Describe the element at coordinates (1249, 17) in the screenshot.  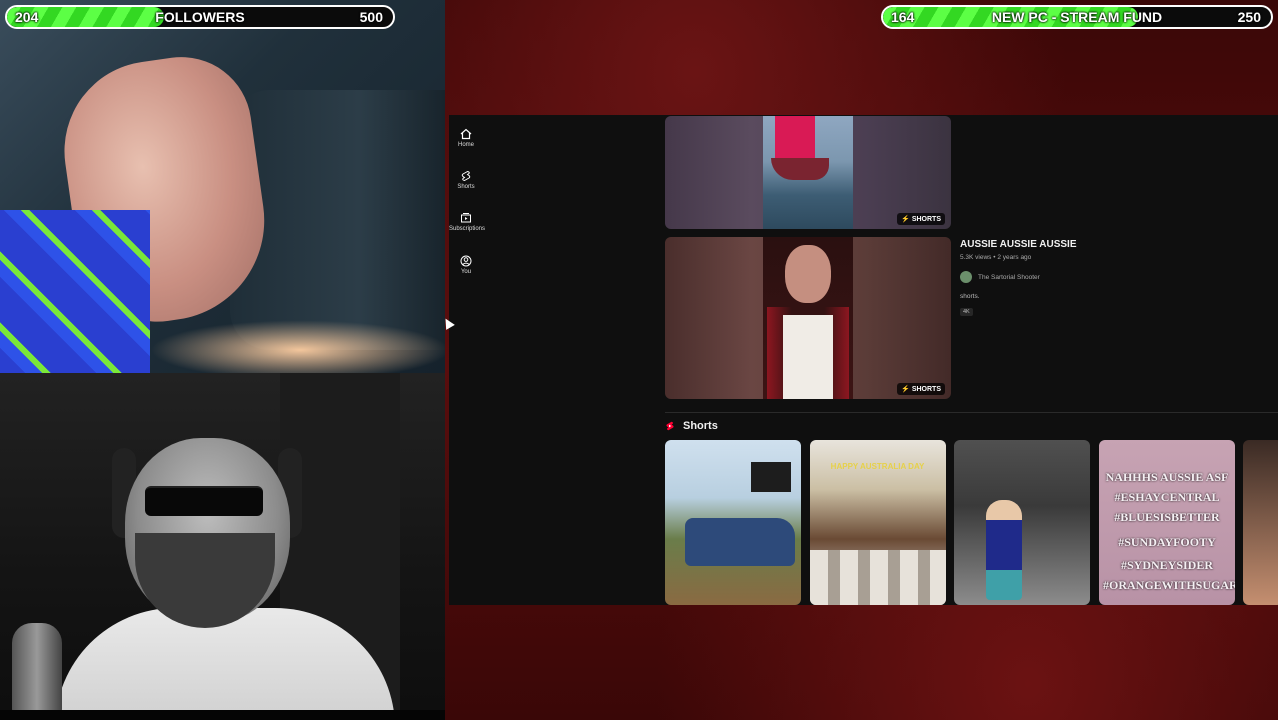
I see `pc-fund-target: 250` at that location.